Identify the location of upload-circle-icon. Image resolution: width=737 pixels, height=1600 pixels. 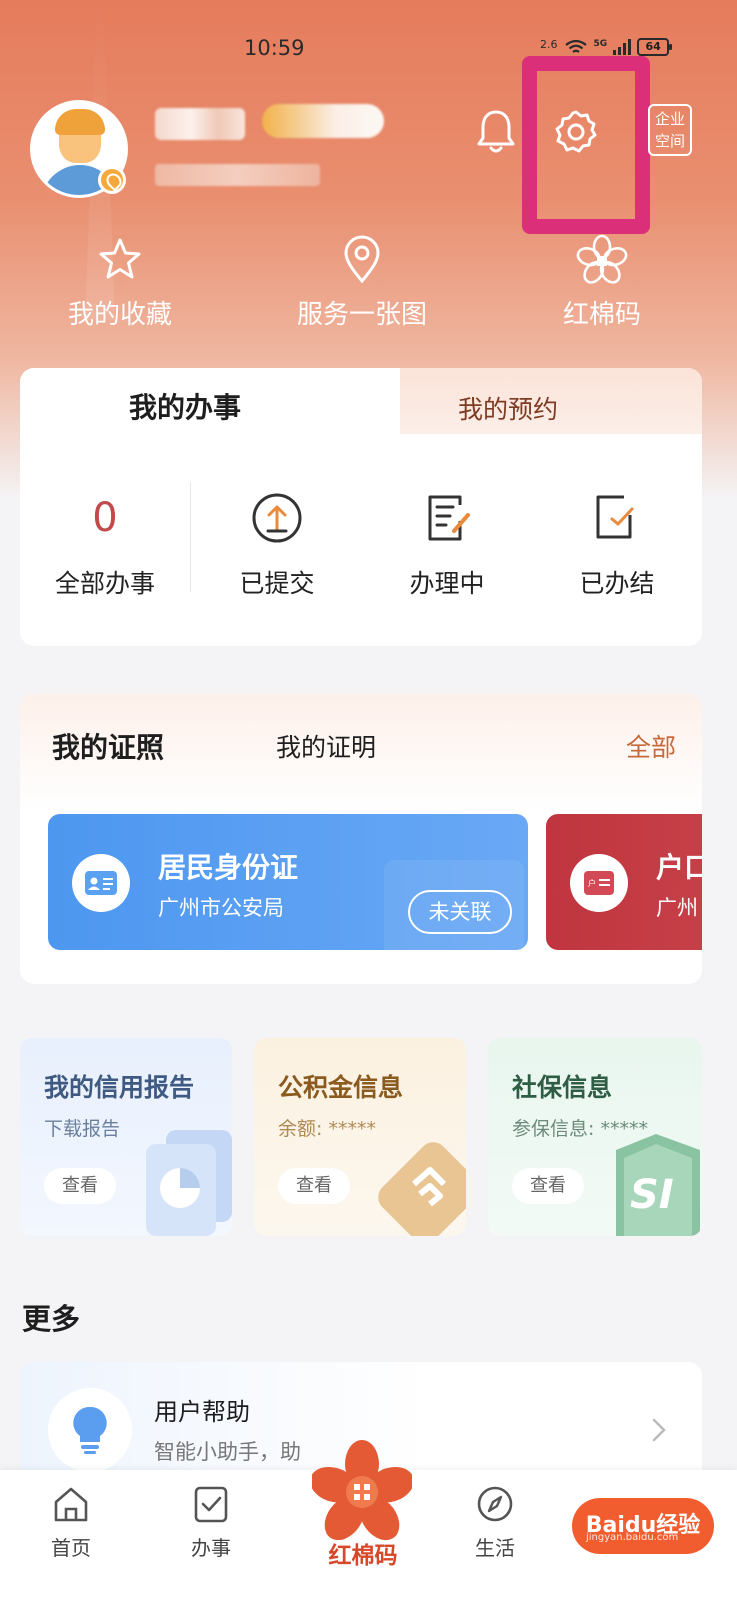
(277, 518).